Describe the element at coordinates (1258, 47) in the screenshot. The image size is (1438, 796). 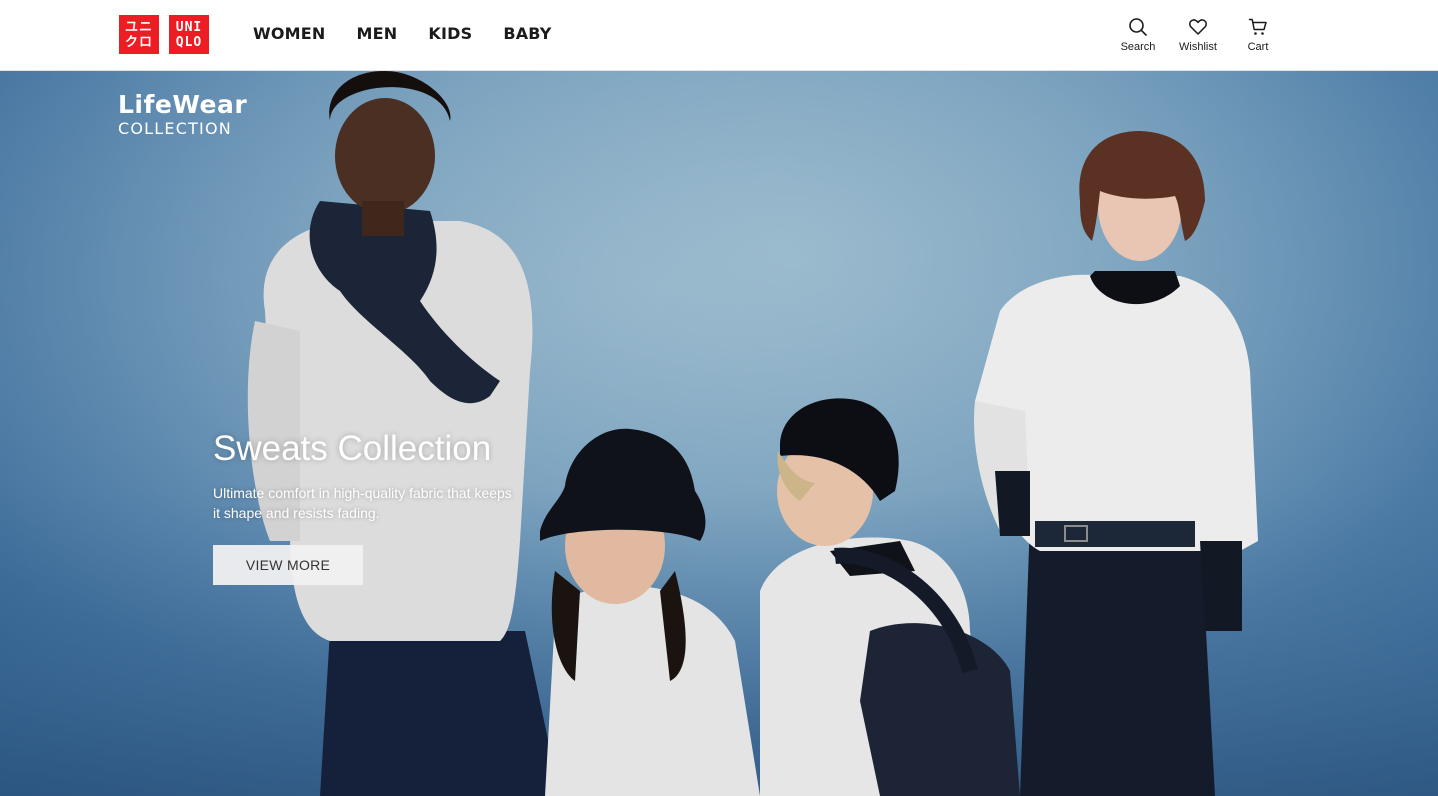
I see `cart-label: Cart` at that location.